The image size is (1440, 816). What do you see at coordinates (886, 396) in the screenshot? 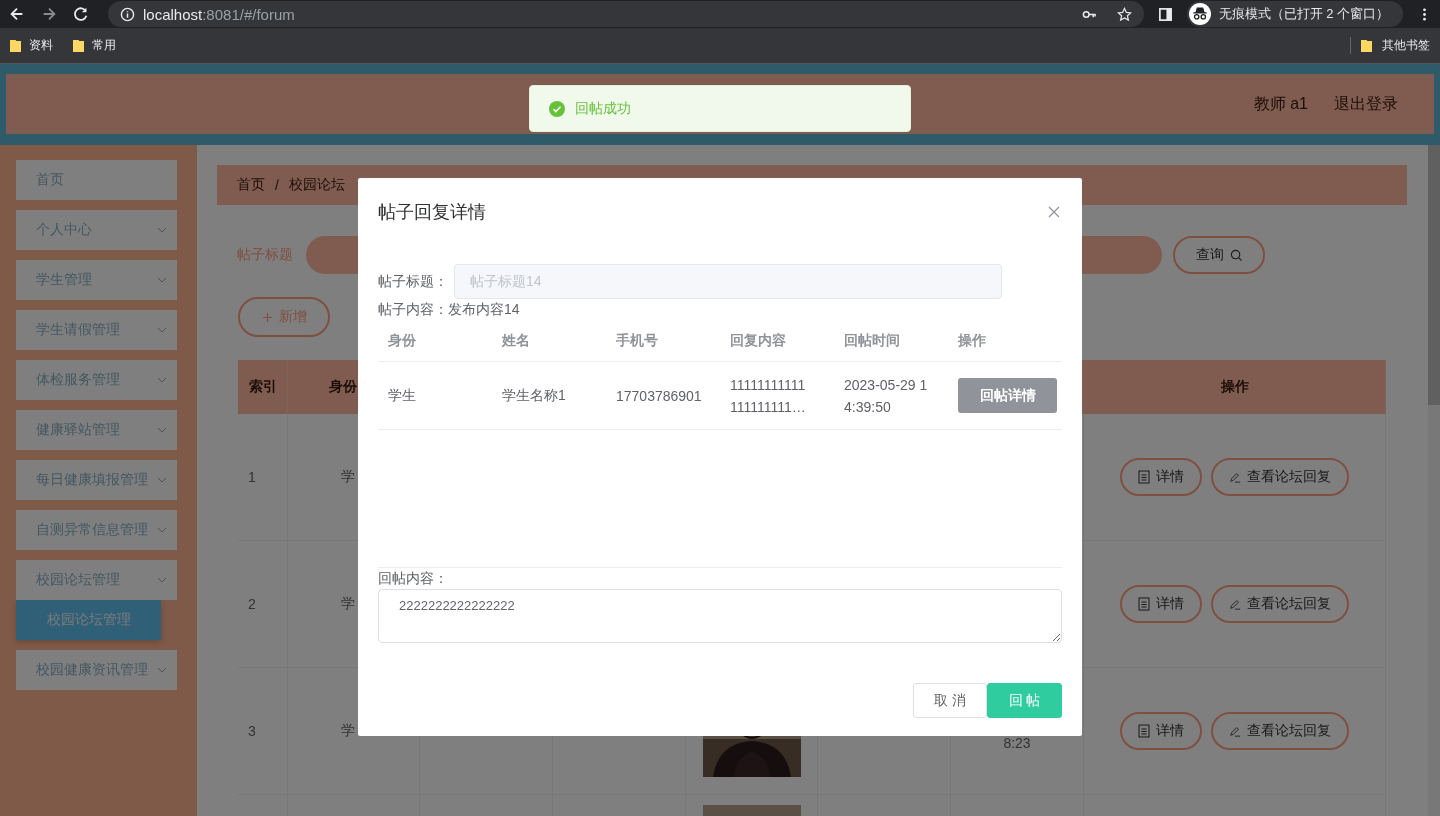
I see `table-cell-text: 2023-05-29 1 4:39:50` at bounding box center [886, 396].